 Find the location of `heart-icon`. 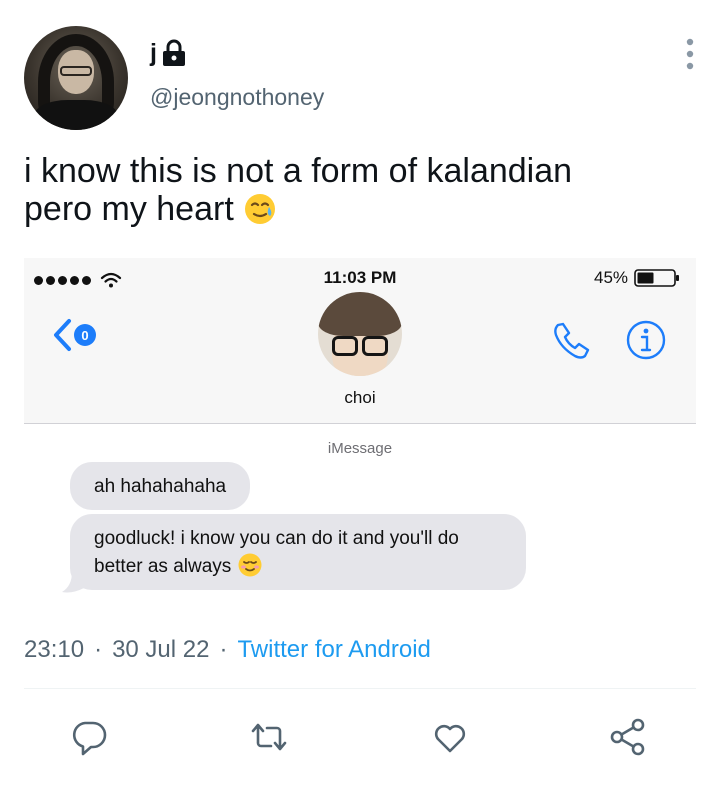

heart-icon is located at coordinates (450, 738).